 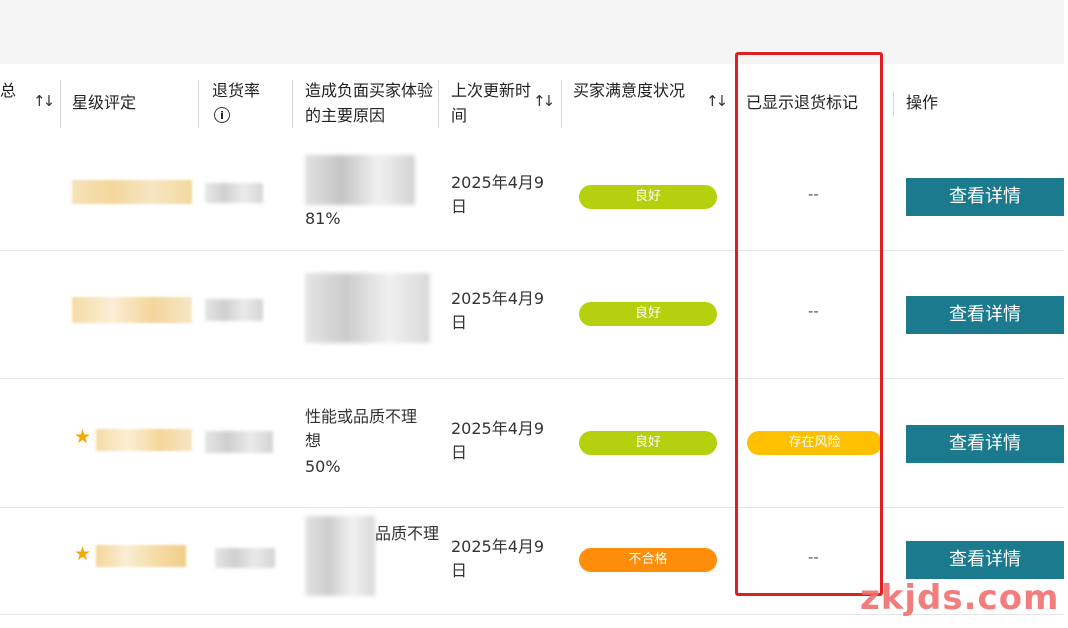 I want to click on column-header-return-rate: 退货率, so click(x=236, y=90).